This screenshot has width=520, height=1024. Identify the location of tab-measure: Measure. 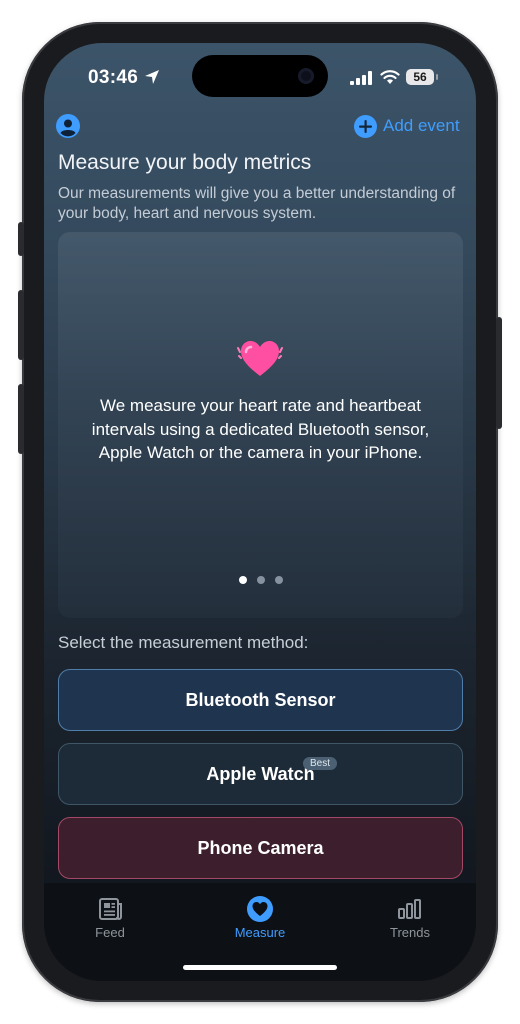
(260, 917).